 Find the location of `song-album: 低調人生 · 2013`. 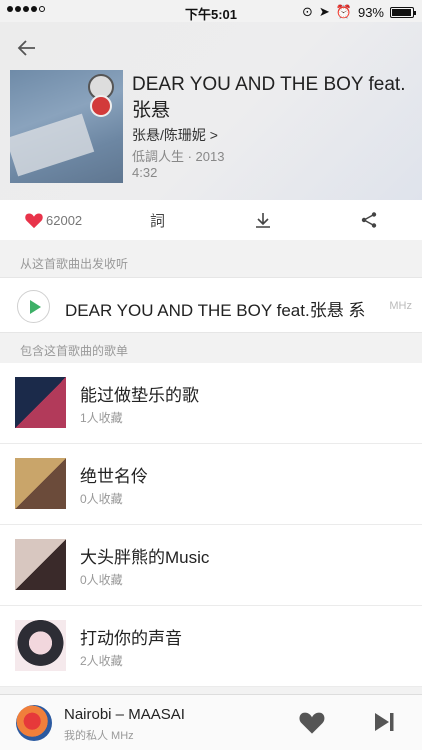

song-album: 低調人生 · 2013 is located at coordinates (178, 156).